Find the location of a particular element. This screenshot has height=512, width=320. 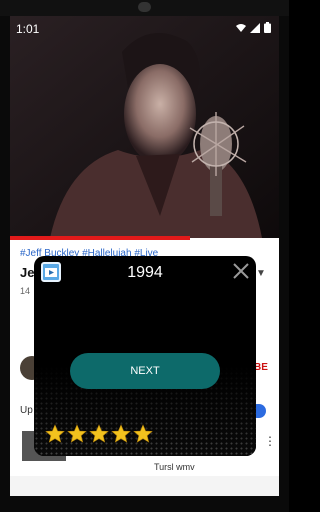

more-options-icon: ⋮ is located at coordinates (270, 441).